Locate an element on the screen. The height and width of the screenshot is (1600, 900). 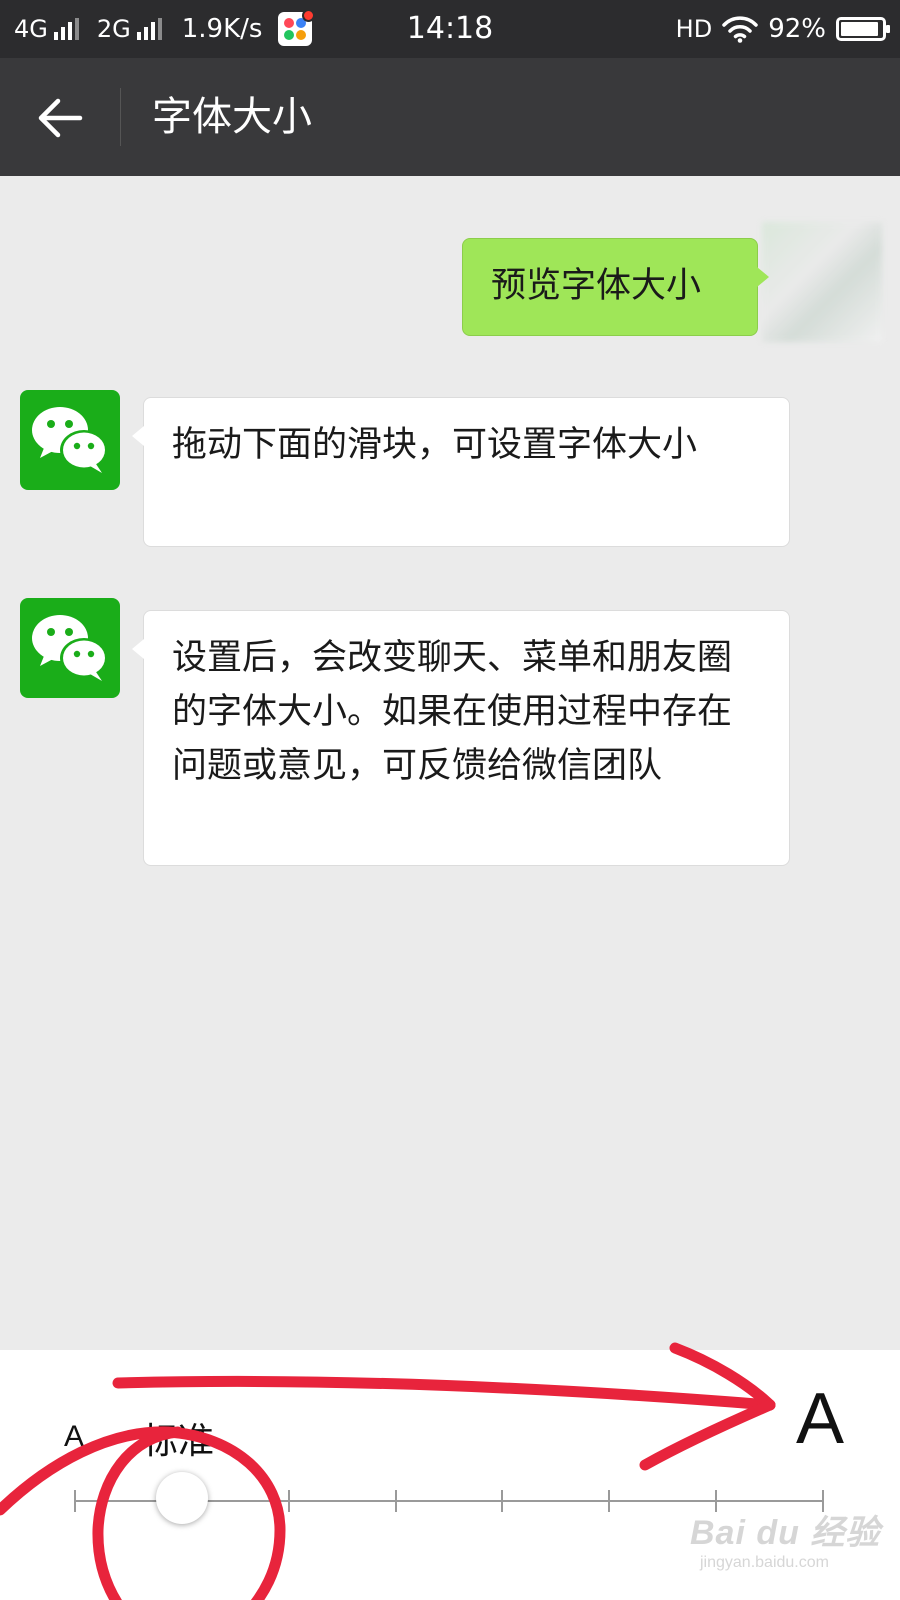
font-size-current-label: 标准 is located at coordinates (178, 1441).